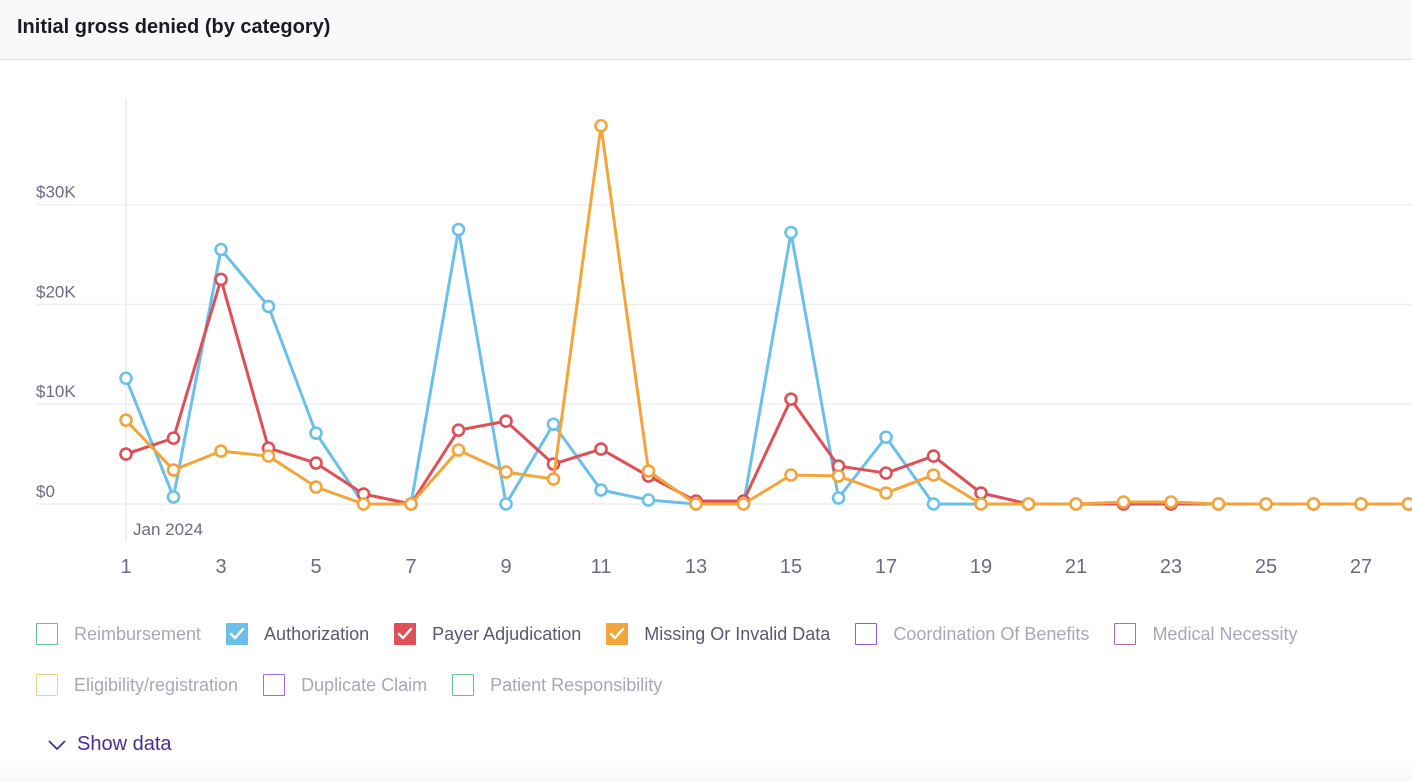 The width and height of the screenshot is (1412, 782). What do you see at coordinates (410, 567) in the screenshot?
I see `x-tick-label: 7` at bounding box center [410, 567].